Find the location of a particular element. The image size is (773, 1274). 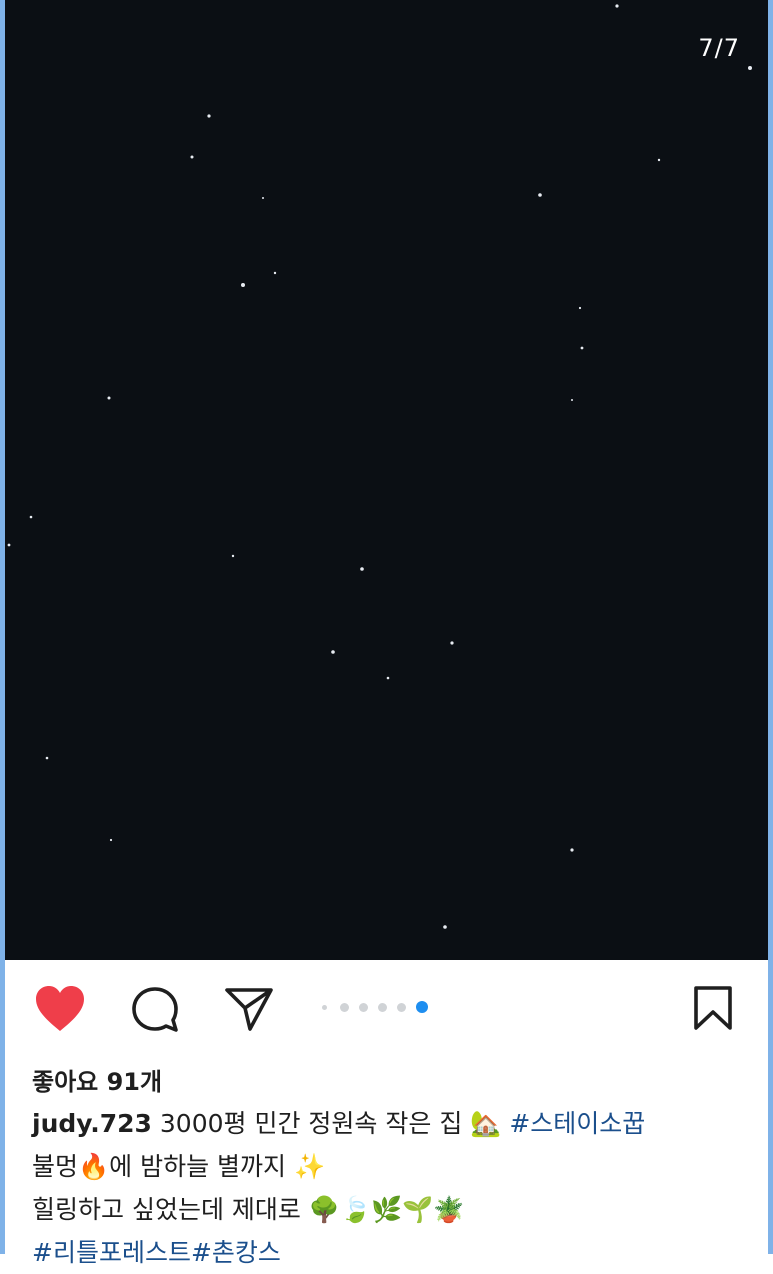

caption-line-1: judy.723 3000평 민간 정원속 작은 집 🏡 #스테이소꿉 is located at coordinates (392, 1123).